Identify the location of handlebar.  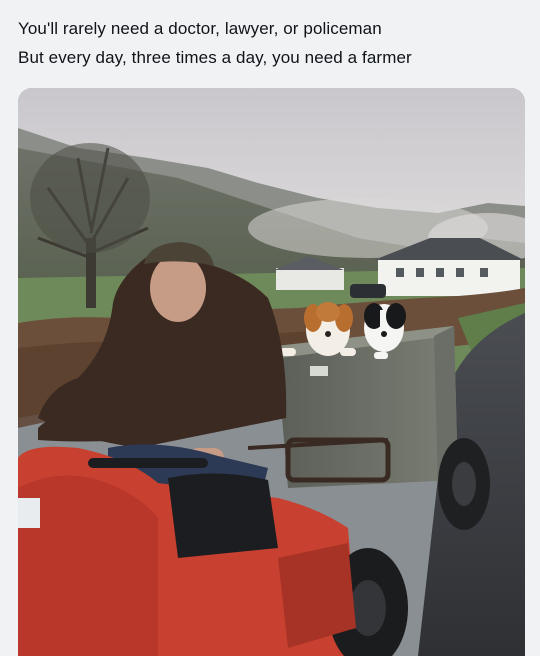
(148, 463).